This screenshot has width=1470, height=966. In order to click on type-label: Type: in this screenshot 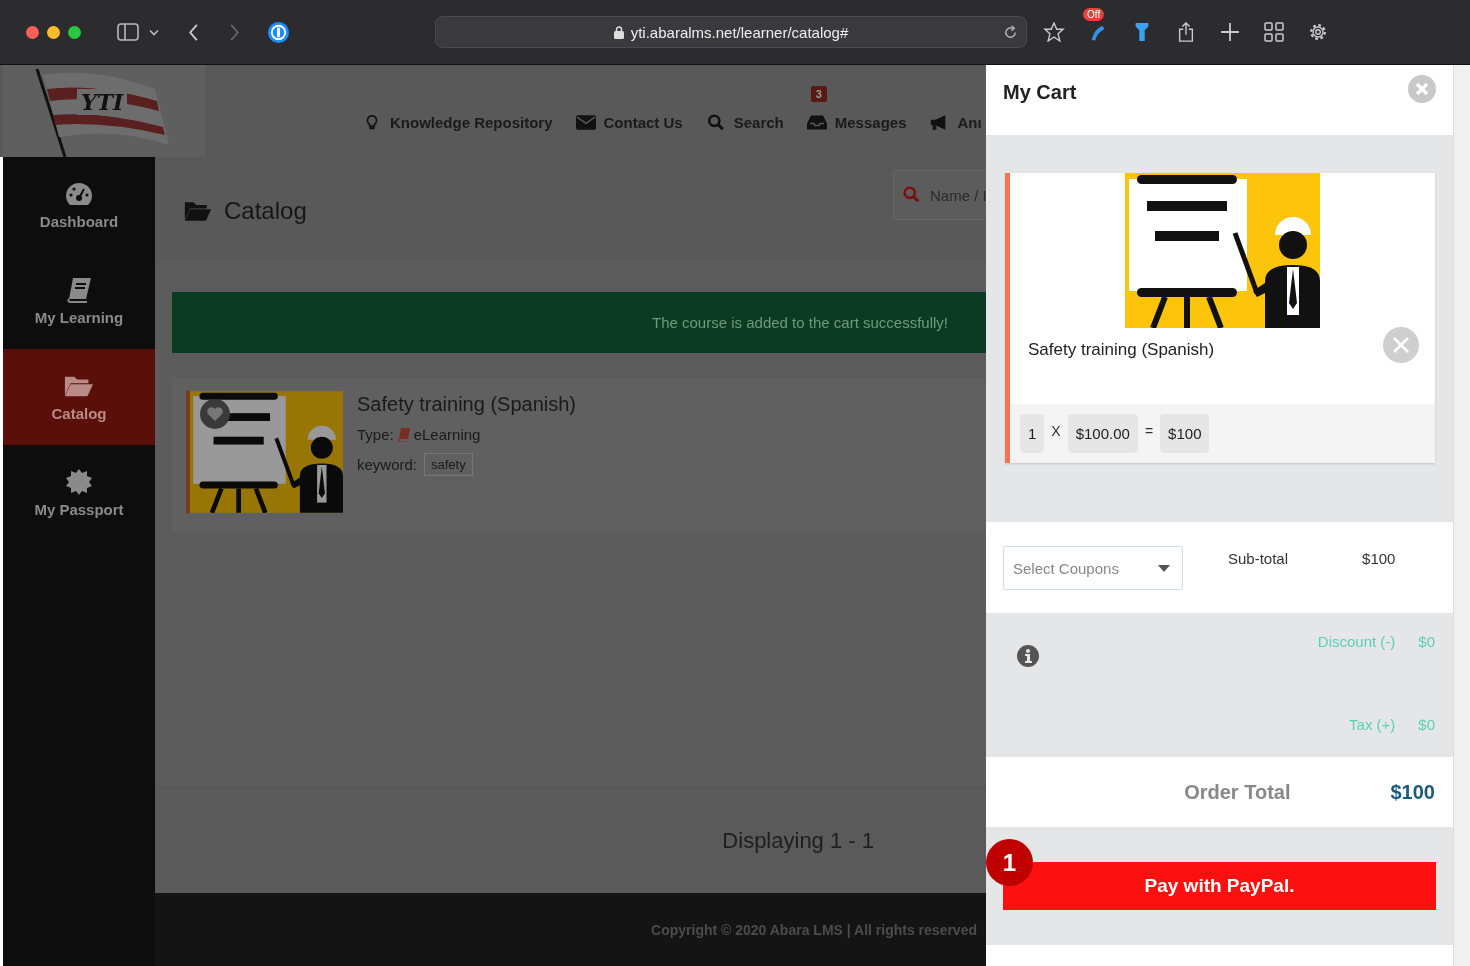, I will do `click(375, 434)`.